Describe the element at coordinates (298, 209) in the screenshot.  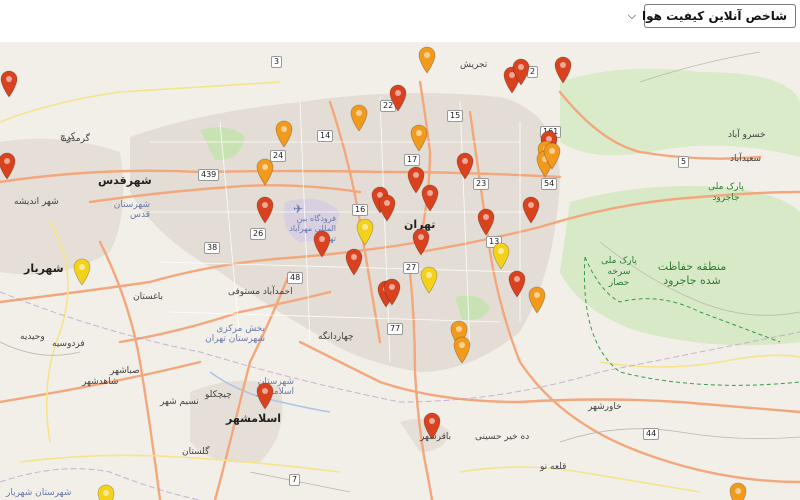
I see `airport-icon: ✈` at that location.